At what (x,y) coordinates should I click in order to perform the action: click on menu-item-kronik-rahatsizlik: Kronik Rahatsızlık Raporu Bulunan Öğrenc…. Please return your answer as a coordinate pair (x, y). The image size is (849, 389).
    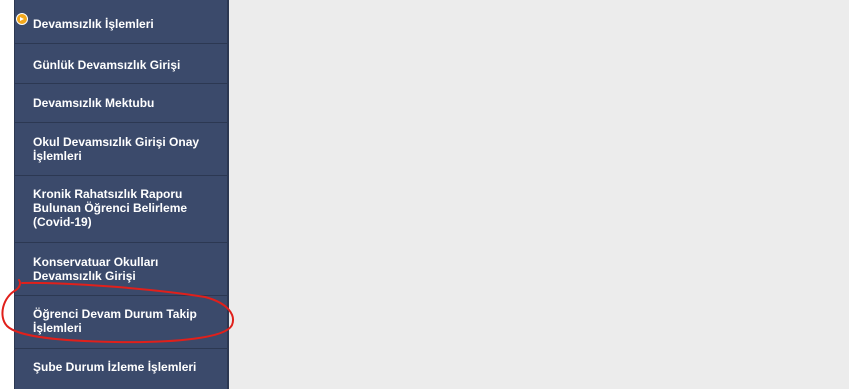
    Looking at the image, I should click on (121, 209).